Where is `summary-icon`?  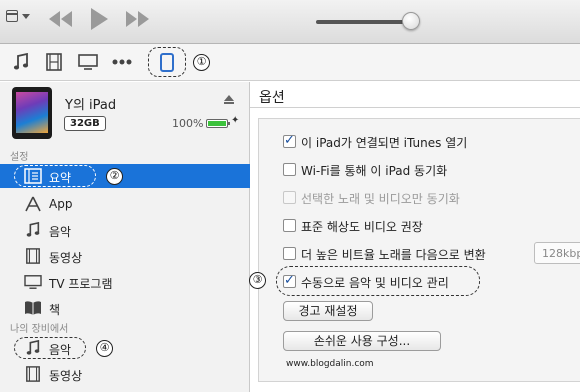 summary-icon is located at coordinates (33, 176).